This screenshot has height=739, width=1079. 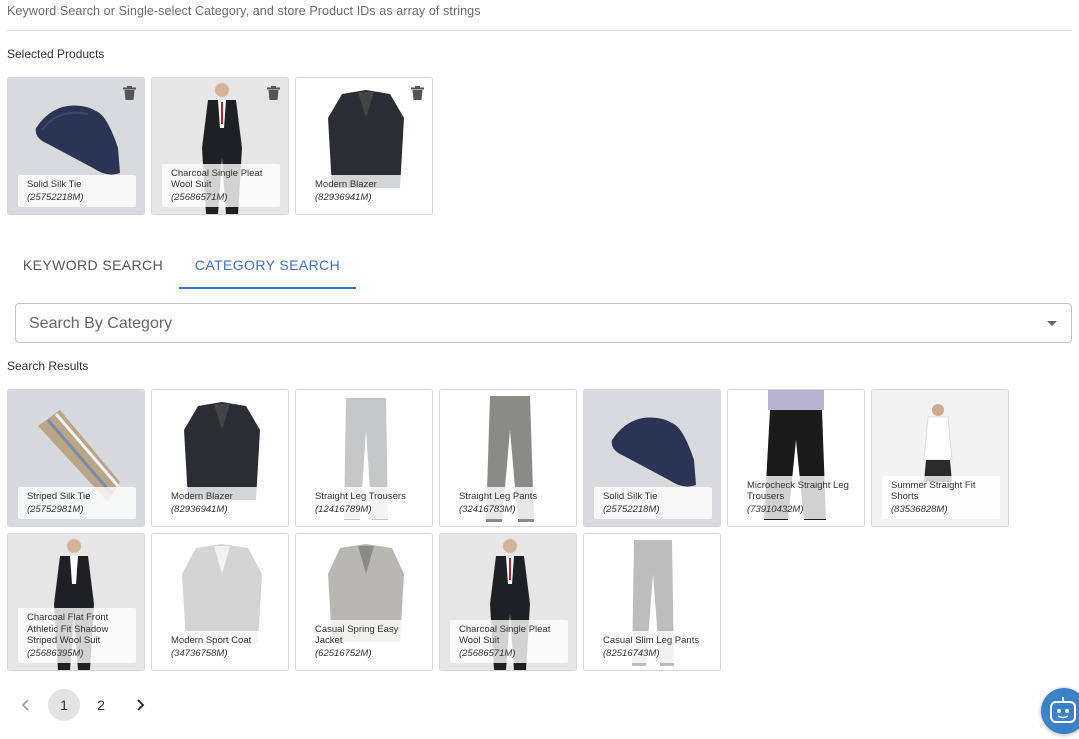 What do you see at coordinates (64, 705) in the screenshot?
I see `page-button-1: 1` at bounding box center [64, 705].